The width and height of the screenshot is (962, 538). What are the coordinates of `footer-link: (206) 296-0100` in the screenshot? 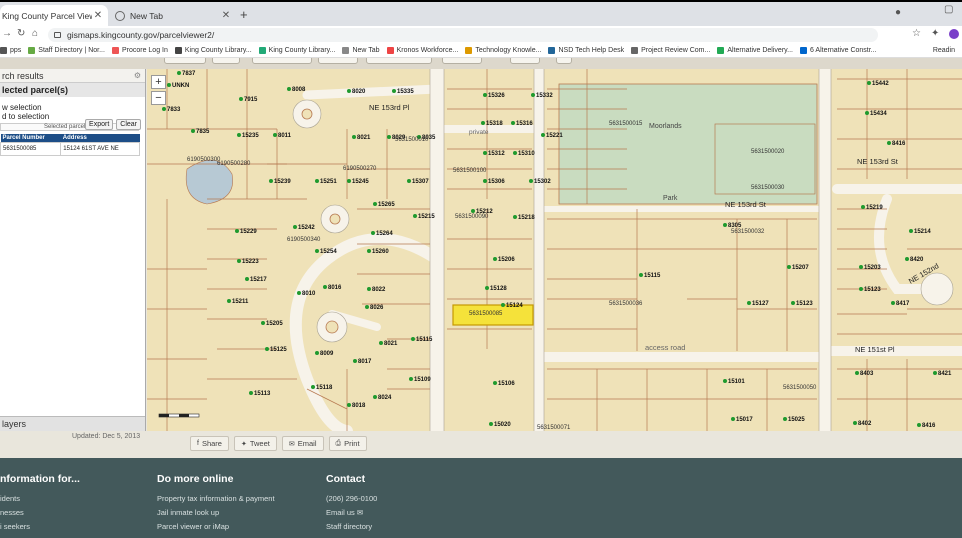 It's located at (351, 499).